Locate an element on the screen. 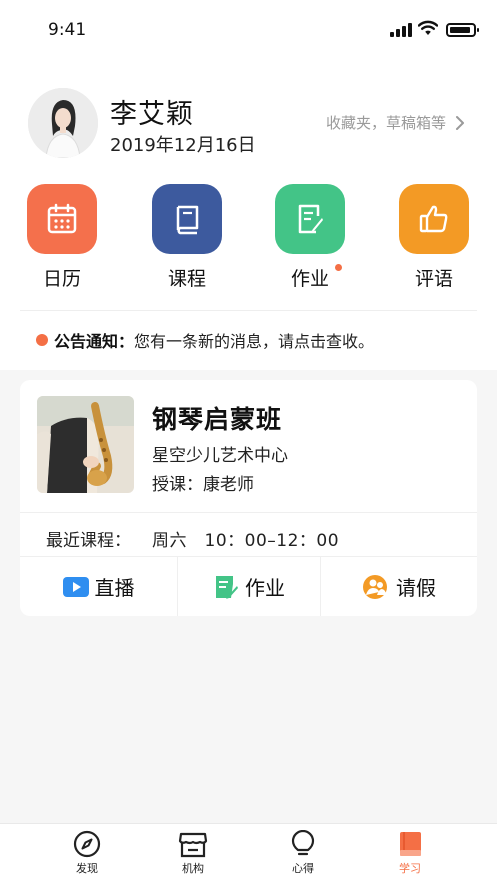  user-date: 2019年12月16日 is located at coordinates (183, 145).